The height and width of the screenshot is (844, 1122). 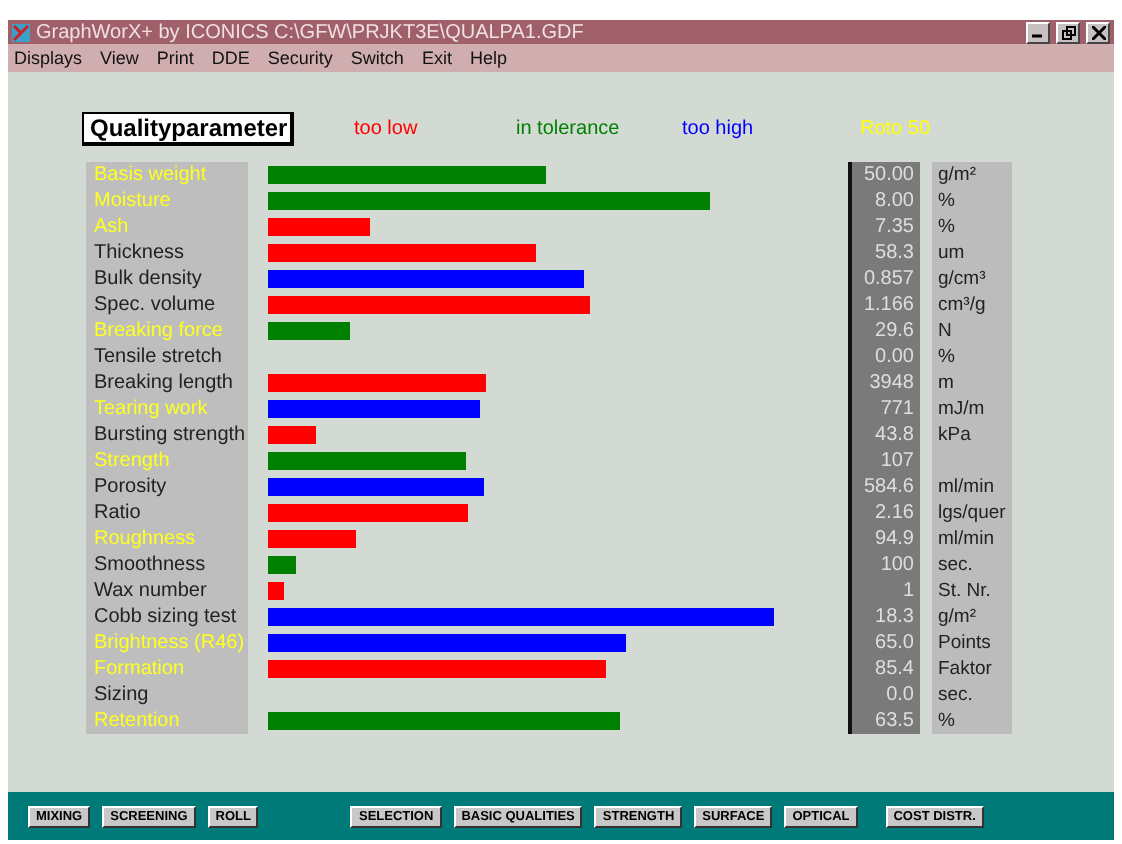 I want to click on menu-item: Print, so click(x=175, y=58).